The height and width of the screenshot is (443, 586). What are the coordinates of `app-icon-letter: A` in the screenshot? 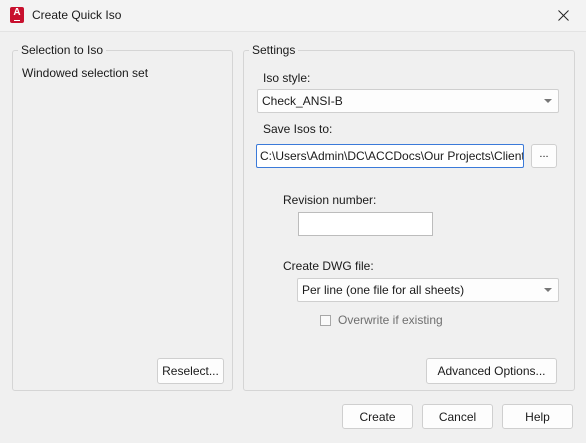 It's located at (17, 12).